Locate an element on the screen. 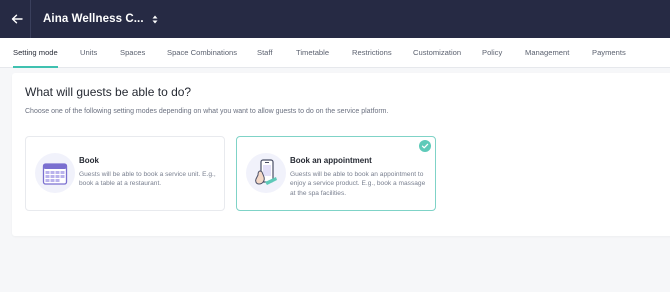  arrow-left-icon is located at coordinates (17, 19).